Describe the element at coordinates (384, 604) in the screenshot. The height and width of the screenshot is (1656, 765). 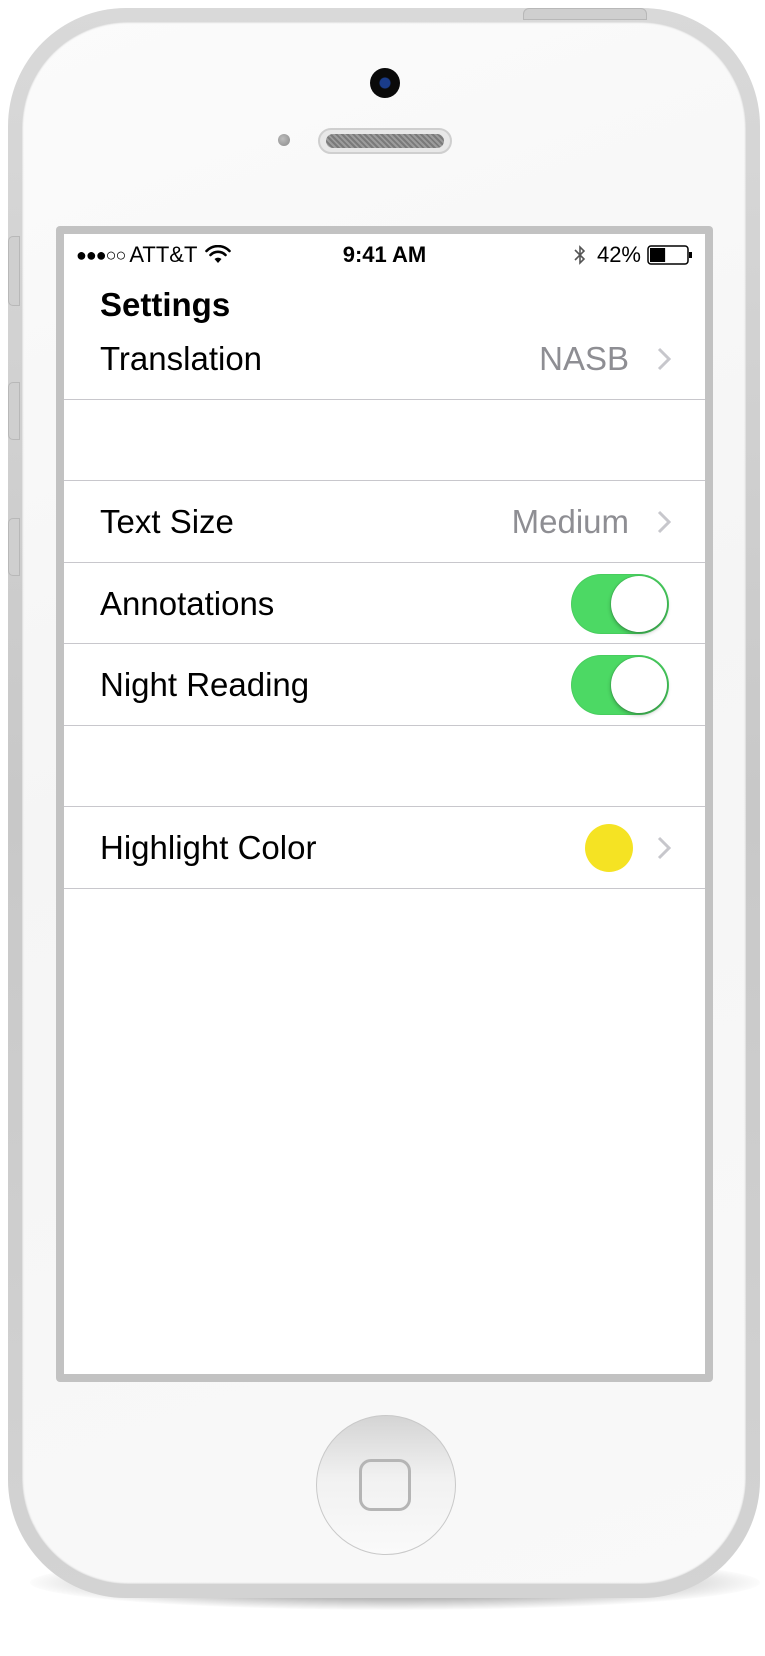
I see `annotations-row: Annotations` at that location.